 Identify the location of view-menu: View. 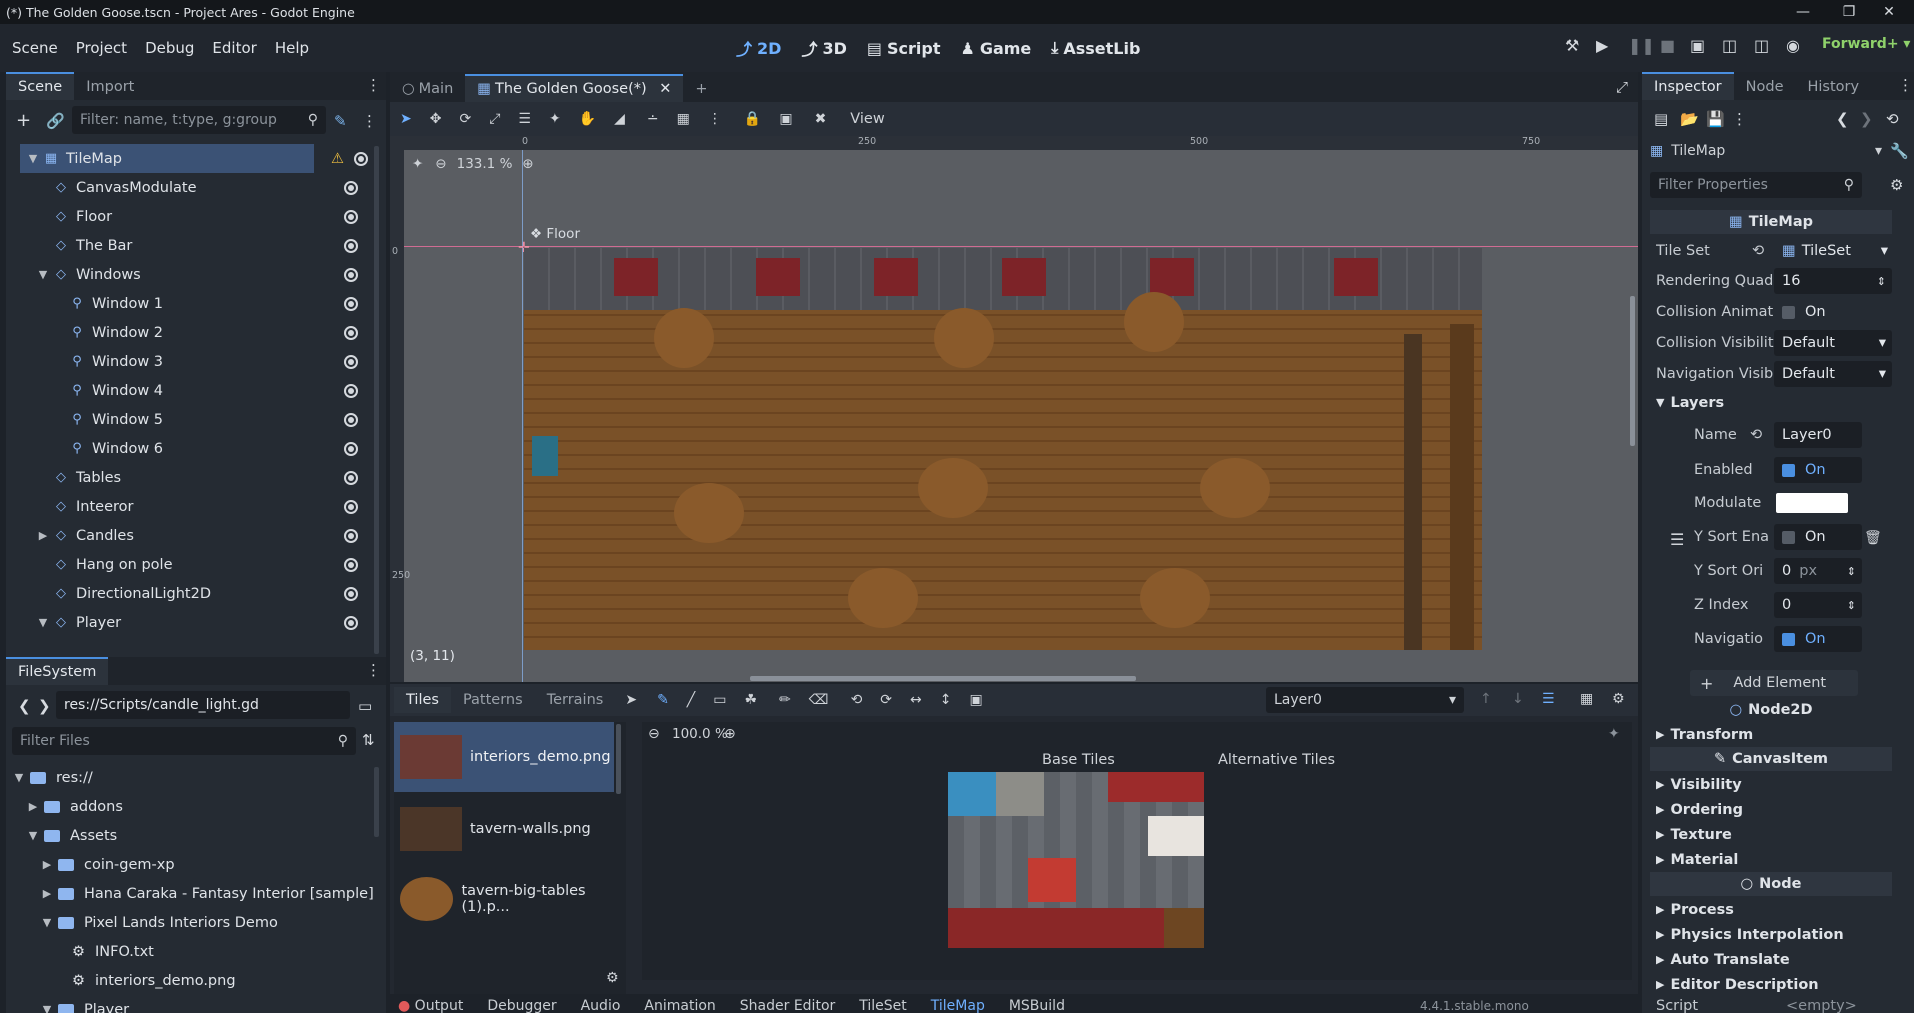
(867, 119).